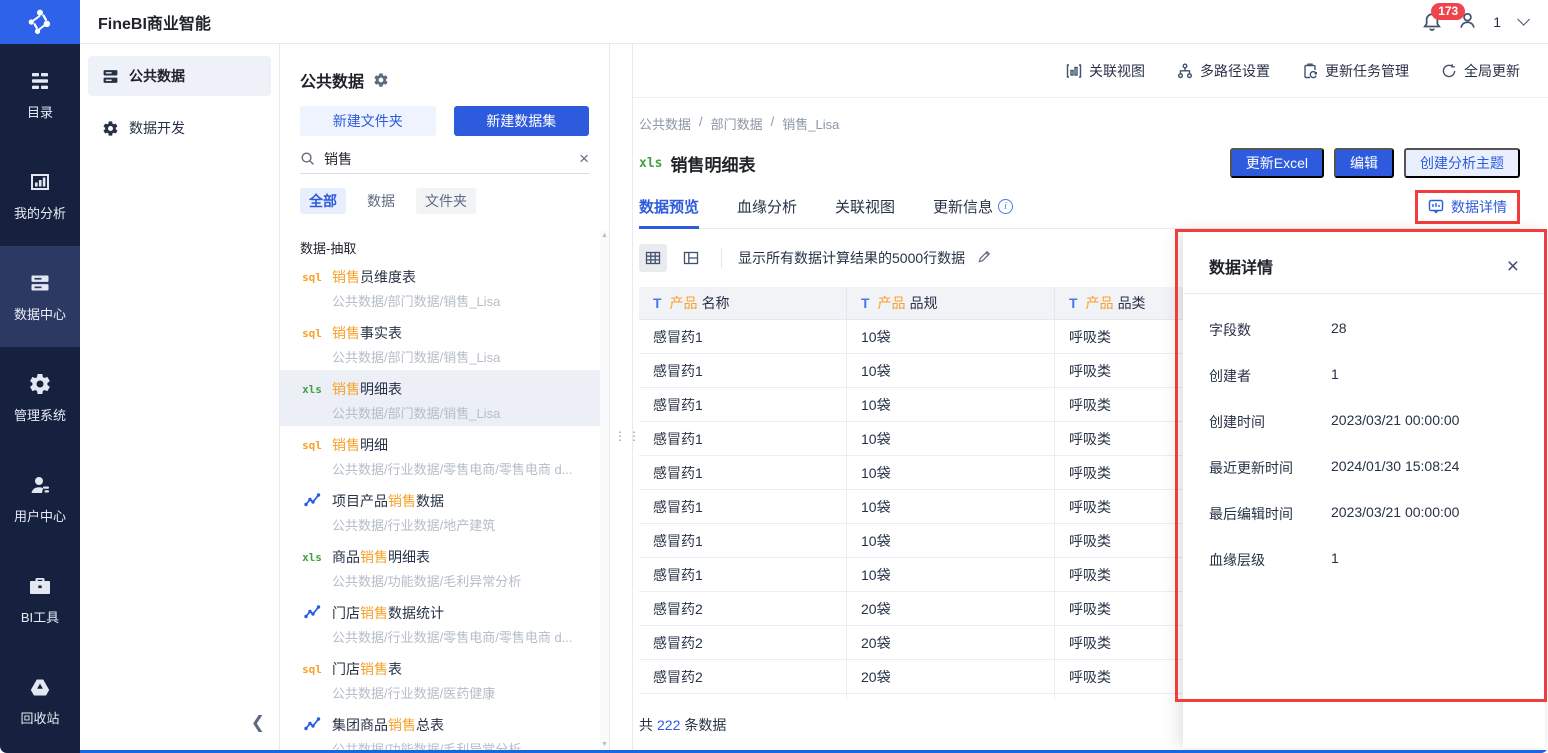  What do you see at coordinates (40, 585) in the screenshot?
I see `bi-tools-icon` at bounding box center [40, 585].